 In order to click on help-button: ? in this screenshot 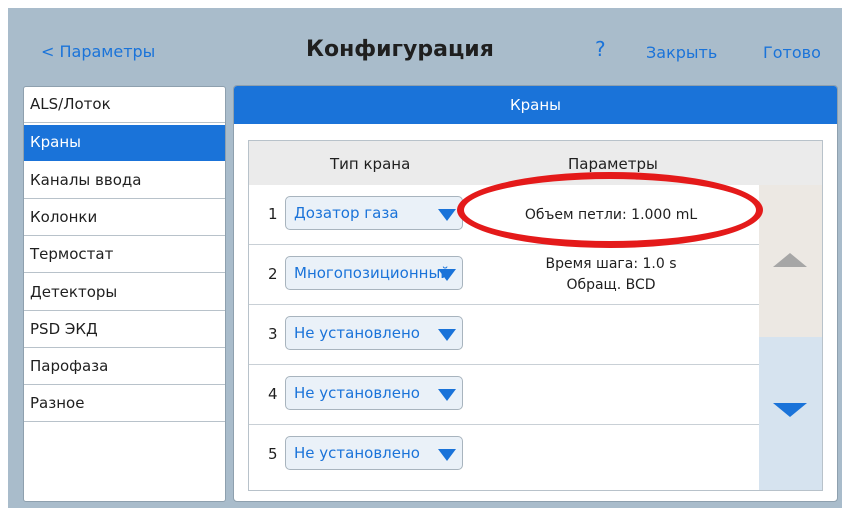, I will do `click(600, 49)`.